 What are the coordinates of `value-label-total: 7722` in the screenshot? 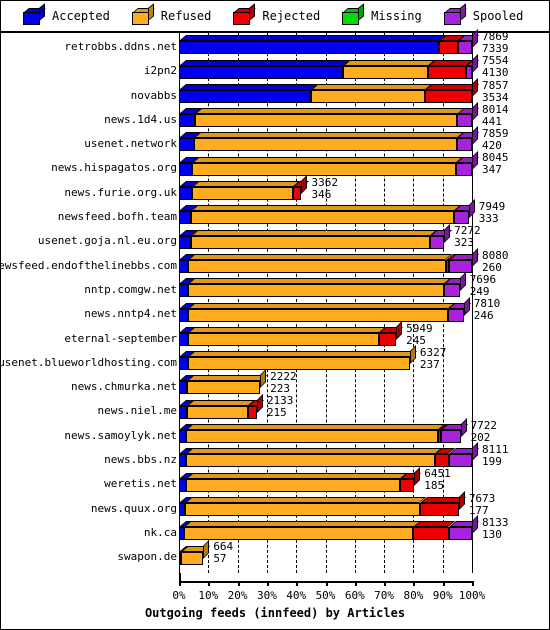 It's located at (484, 425).